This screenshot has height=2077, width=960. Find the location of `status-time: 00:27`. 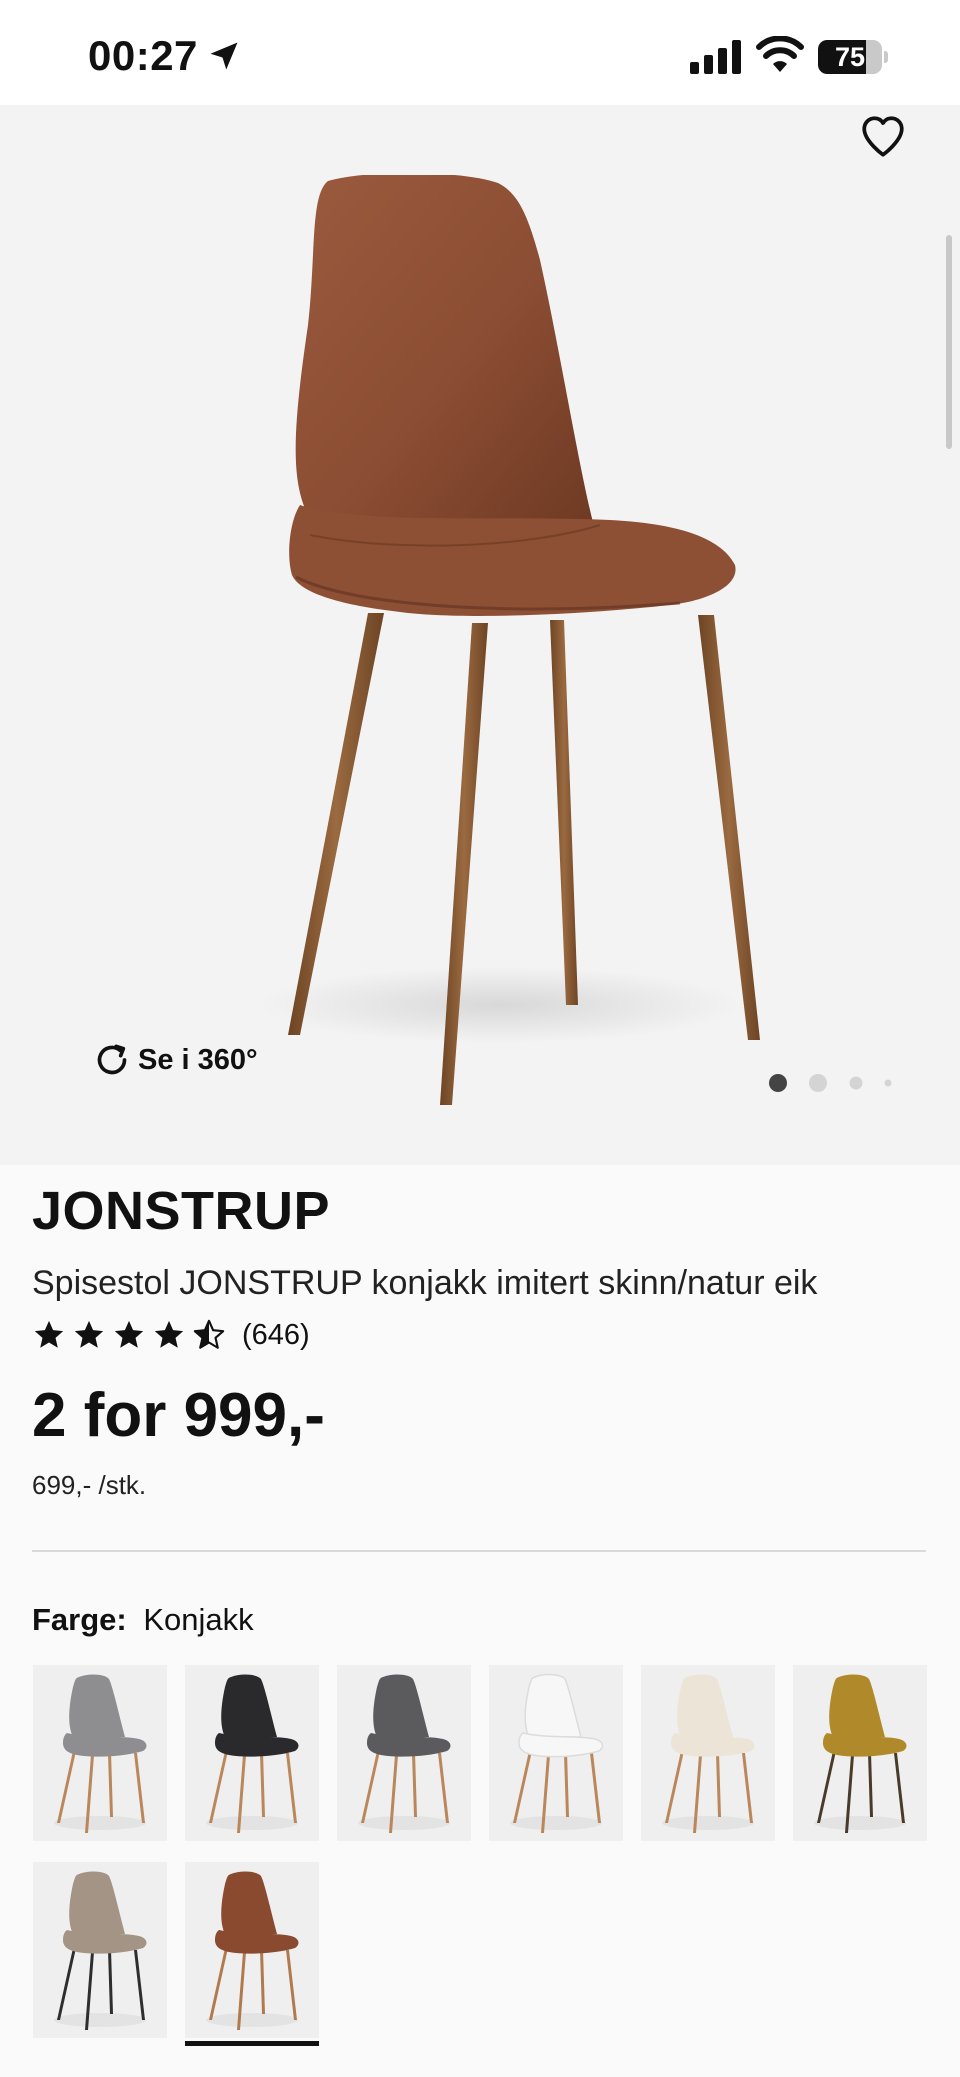

status-time: 00:27 is located at coordinates (143, 55).